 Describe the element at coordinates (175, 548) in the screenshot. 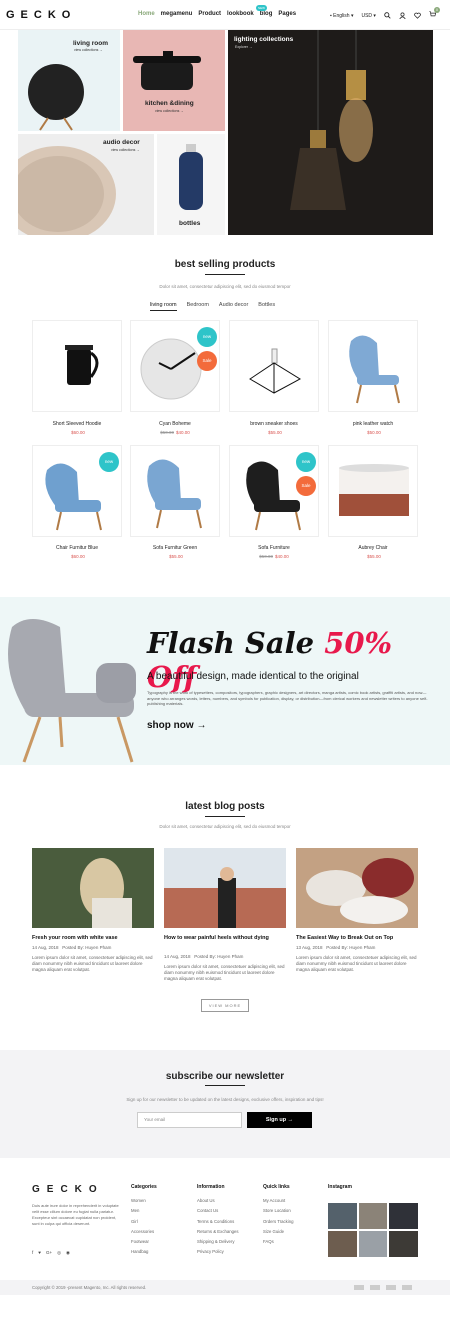

I see `product-name: Sofa Furnitur Green` at that location.